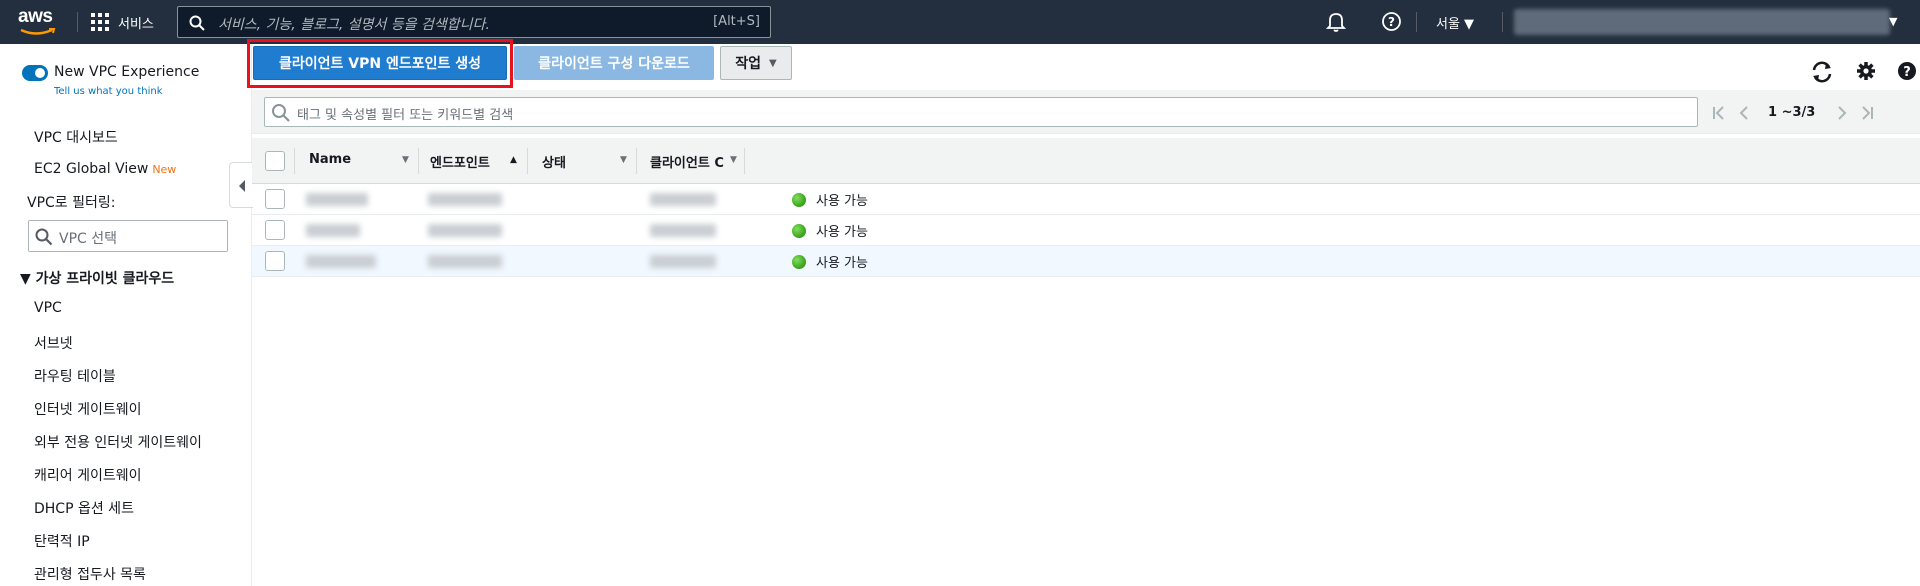  I want to click on aws-logo: aws, so click(38, 22).